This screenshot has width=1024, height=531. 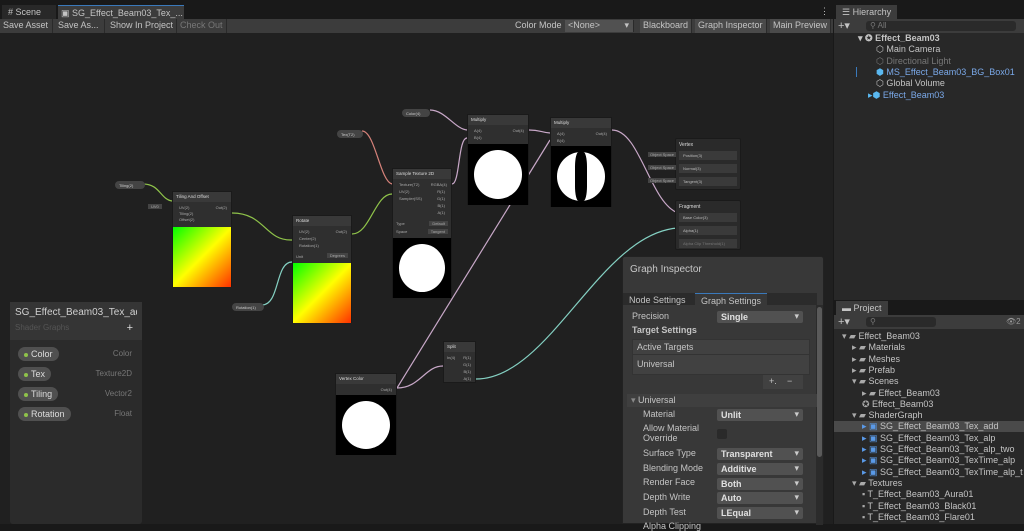 What do you see at coordinates (657, 300) in the screenshot?
I see `tab-node-settings: Node Settings` at bounding box center [657, 300].